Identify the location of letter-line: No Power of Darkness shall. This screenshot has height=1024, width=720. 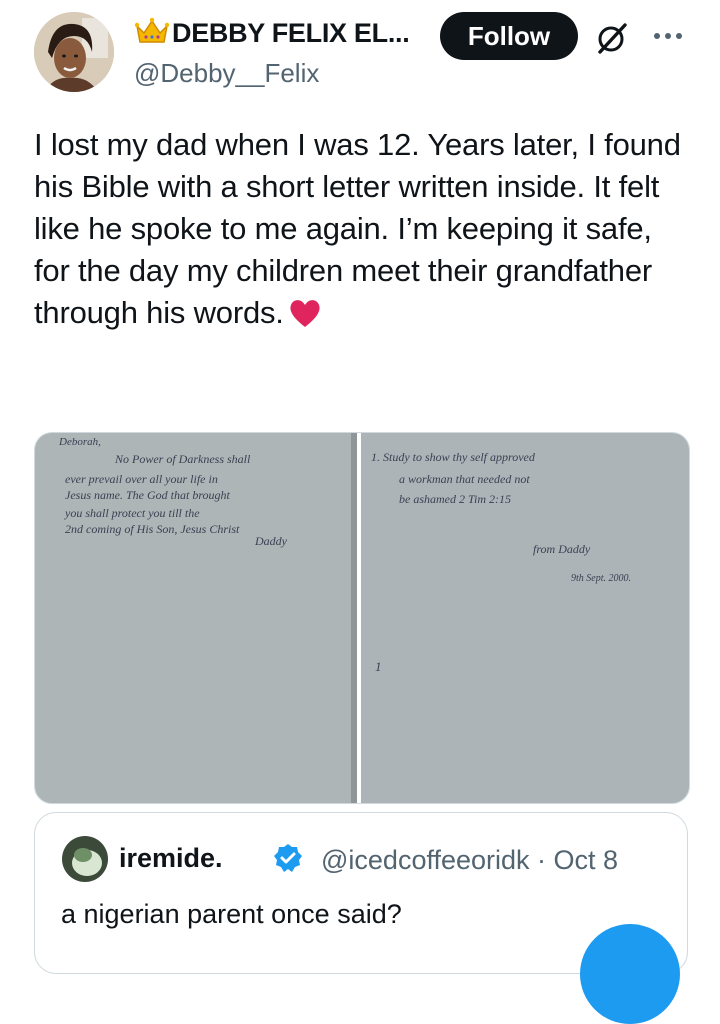
(182, 459).